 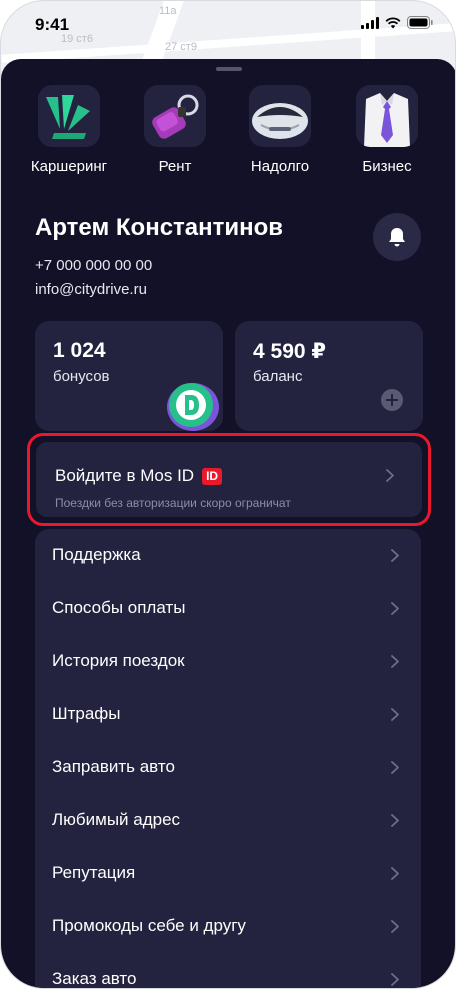 I want to click on car-front-icon, so click(x=280, y=116).